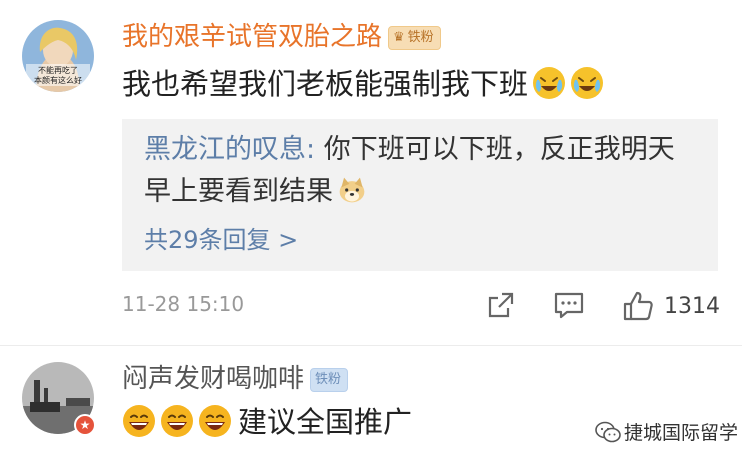  I want to click on thumbs-up-icon, so click(638, 306).